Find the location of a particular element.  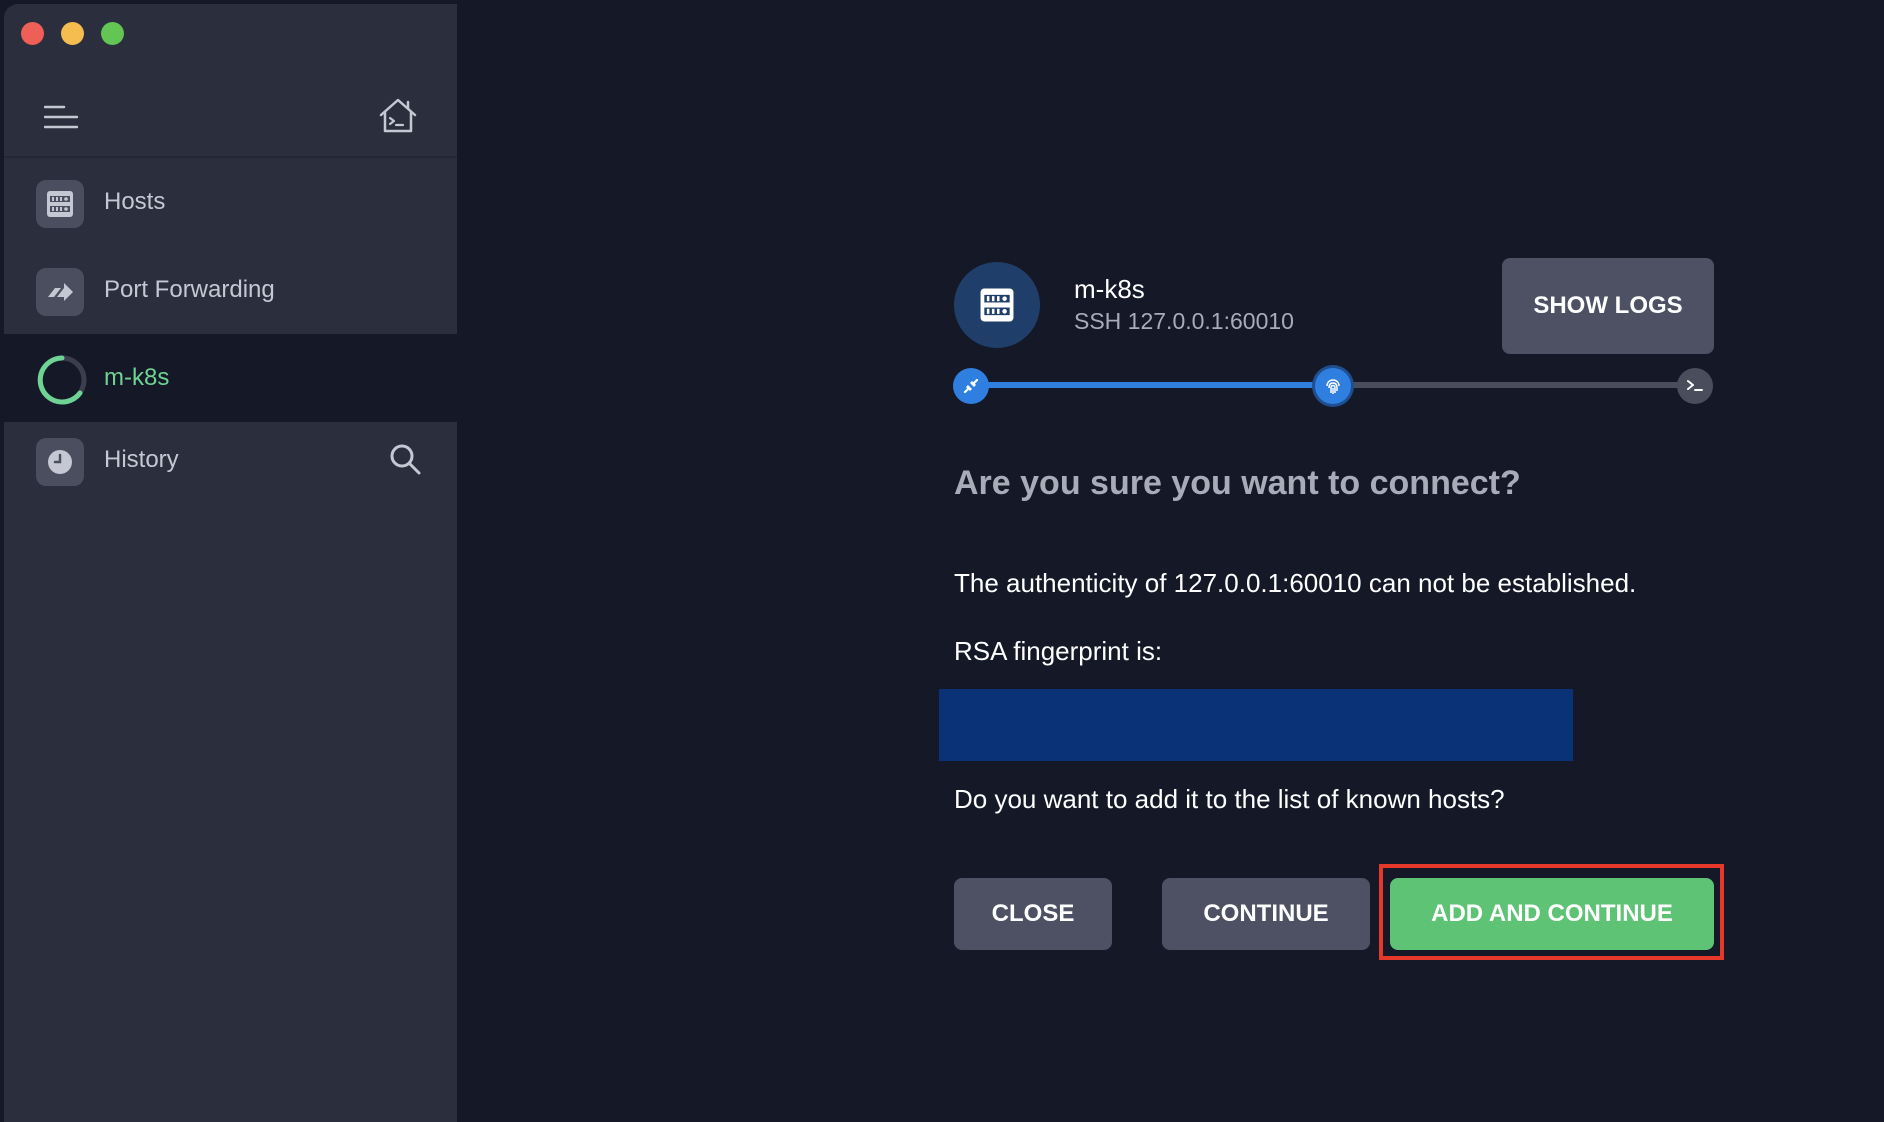

sidebar-item-m-k8s: m-k8s is located at coordinates (230, 378).